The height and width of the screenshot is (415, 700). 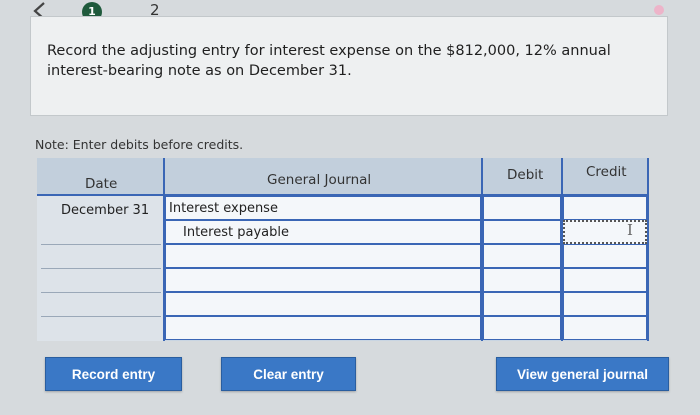 What do you see at coordinates (582, 374) in the screenshot?
I see `view-general-journal-button: View general journal` at bounding box center [582, 374].